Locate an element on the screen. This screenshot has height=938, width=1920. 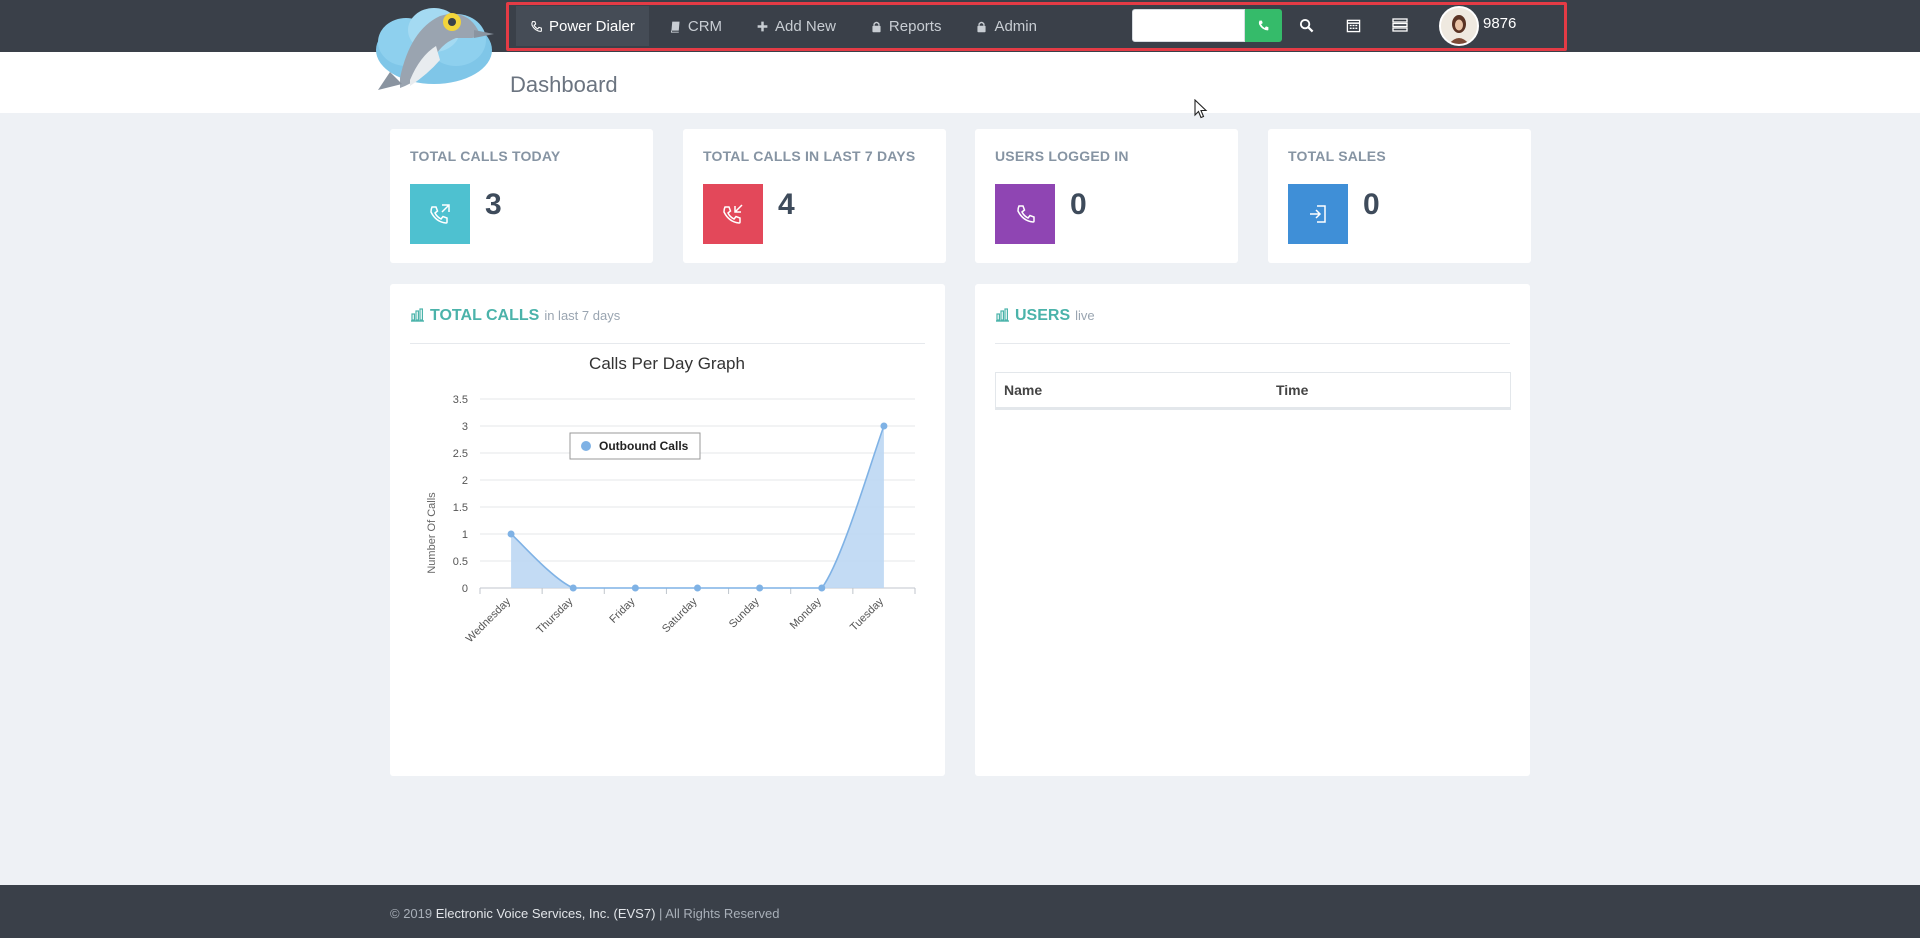
stat-label: USERS LOGGED IN is located at coordinates (1062, 156).